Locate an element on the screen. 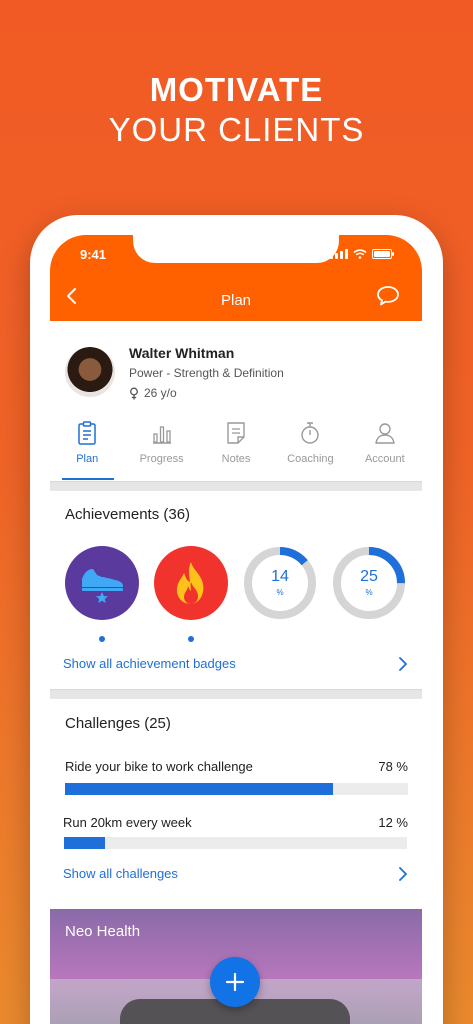 The width and height of the screenshot is (473, 1024). challenge-percent: 78 % is located at coordinates (393, 766).